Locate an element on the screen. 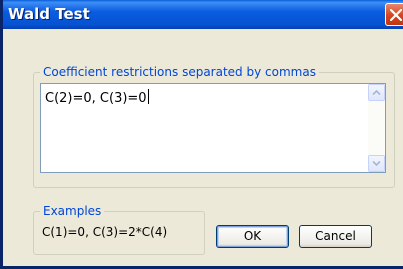 This screenshot has height=269, width=403. chevron-up-icon is located at coordinates (376, 92).